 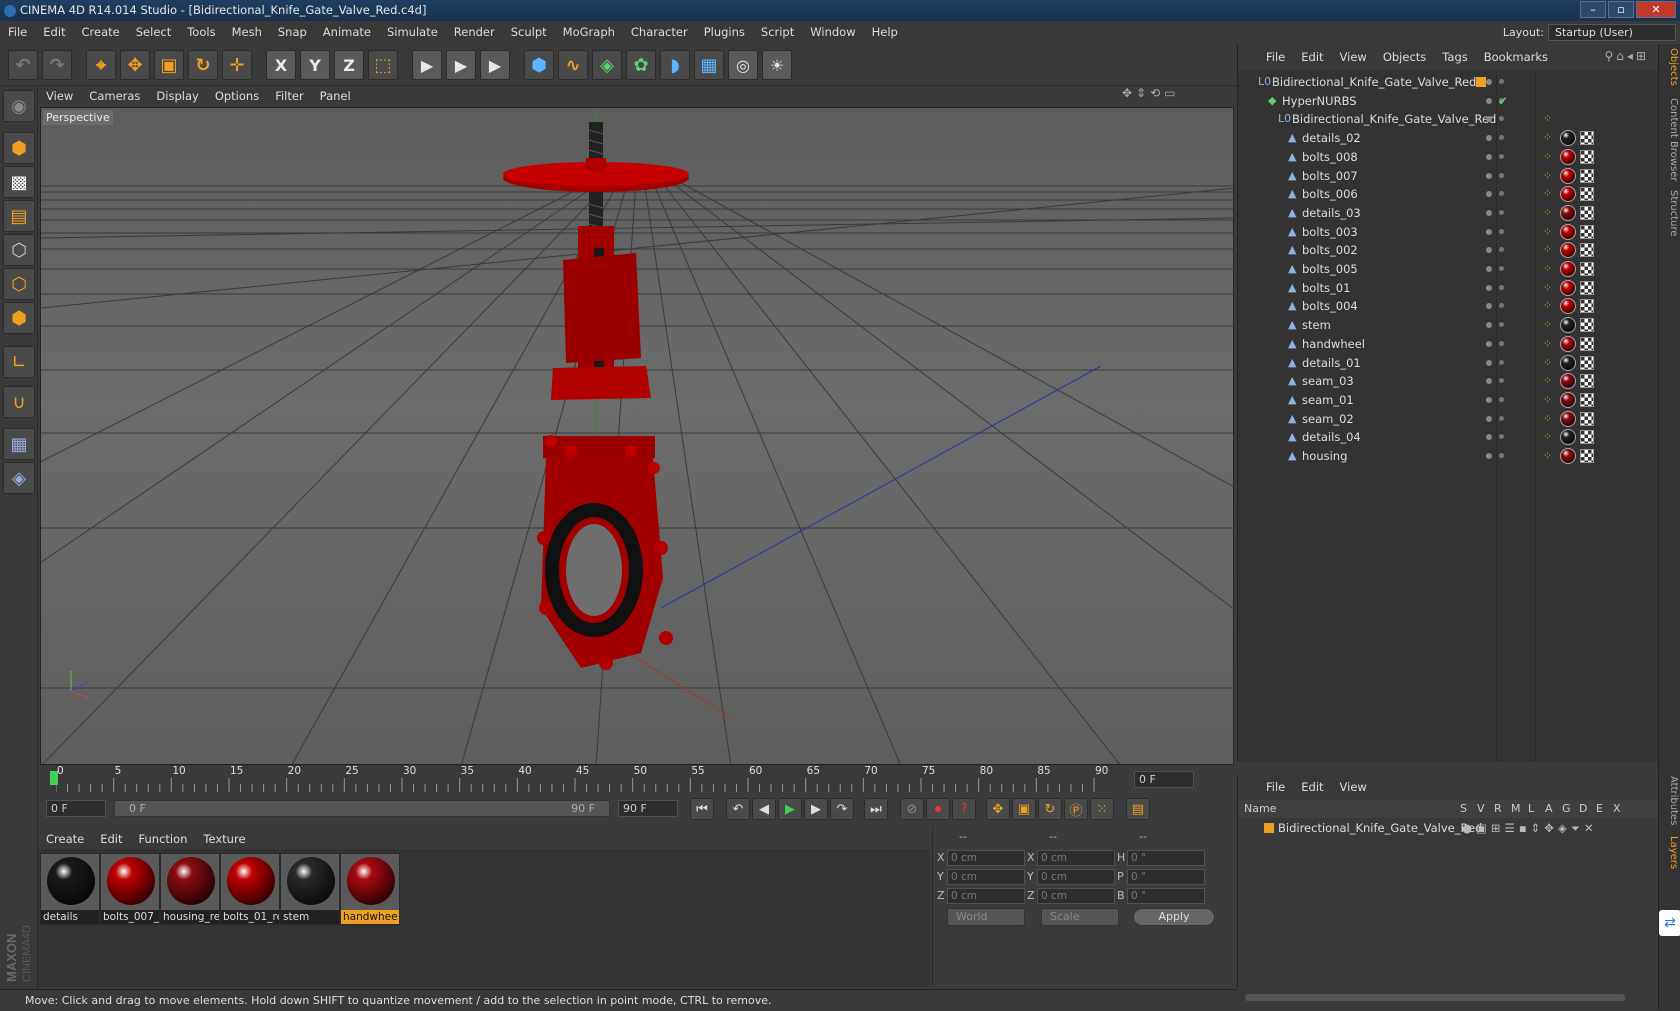 I want to click on close-button: ✕, so click(x=1656, y=9).